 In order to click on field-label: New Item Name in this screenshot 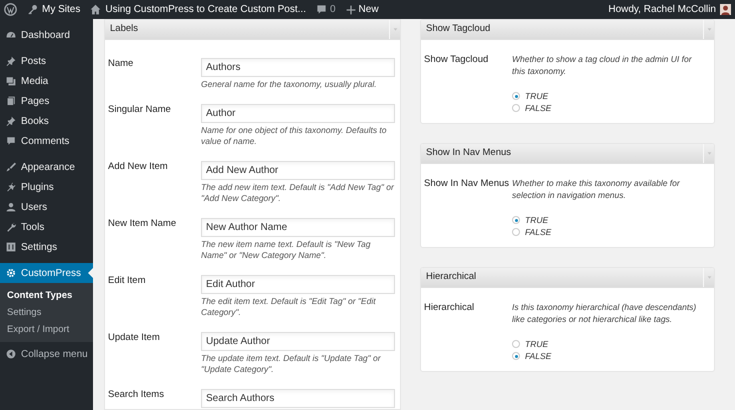, I will do `click(143, 224)`.